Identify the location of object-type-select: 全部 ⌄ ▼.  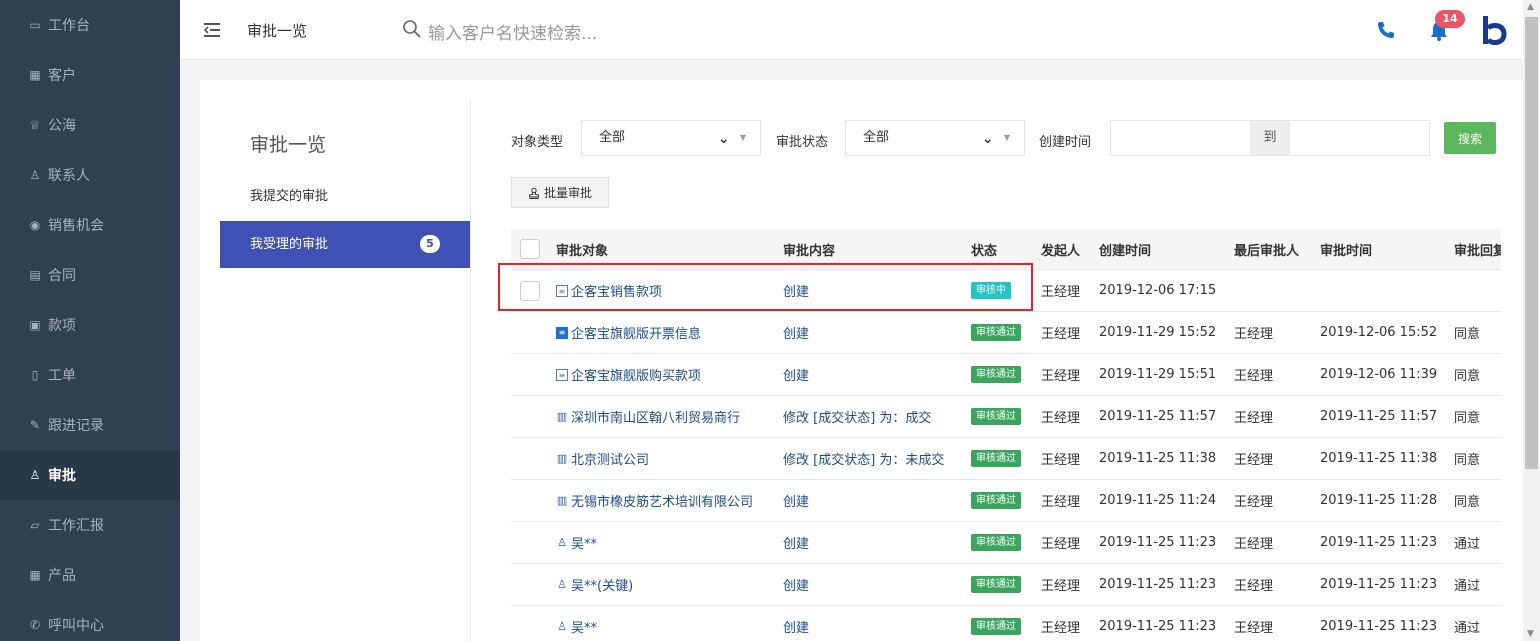
(671, 138).